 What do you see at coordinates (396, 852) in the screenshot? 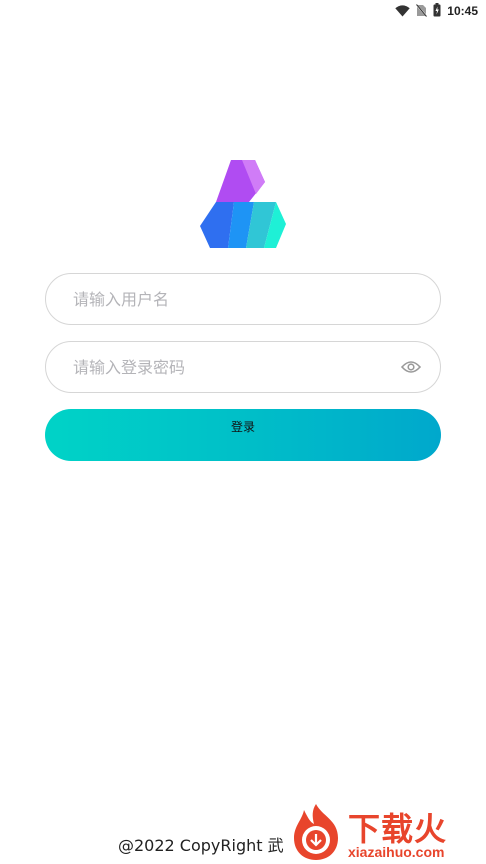
I see `watermark-url: xiazaihuo.com` at bounding box center [396, 852].